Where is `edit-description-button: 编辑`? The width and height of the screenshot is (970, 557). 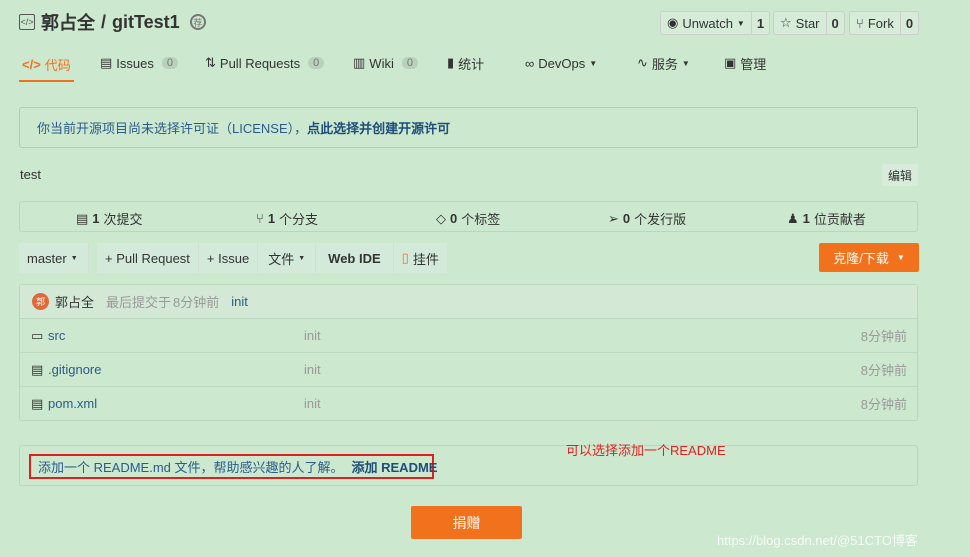
edit-description-button: 编辑 is located at coordinates (900, 175).